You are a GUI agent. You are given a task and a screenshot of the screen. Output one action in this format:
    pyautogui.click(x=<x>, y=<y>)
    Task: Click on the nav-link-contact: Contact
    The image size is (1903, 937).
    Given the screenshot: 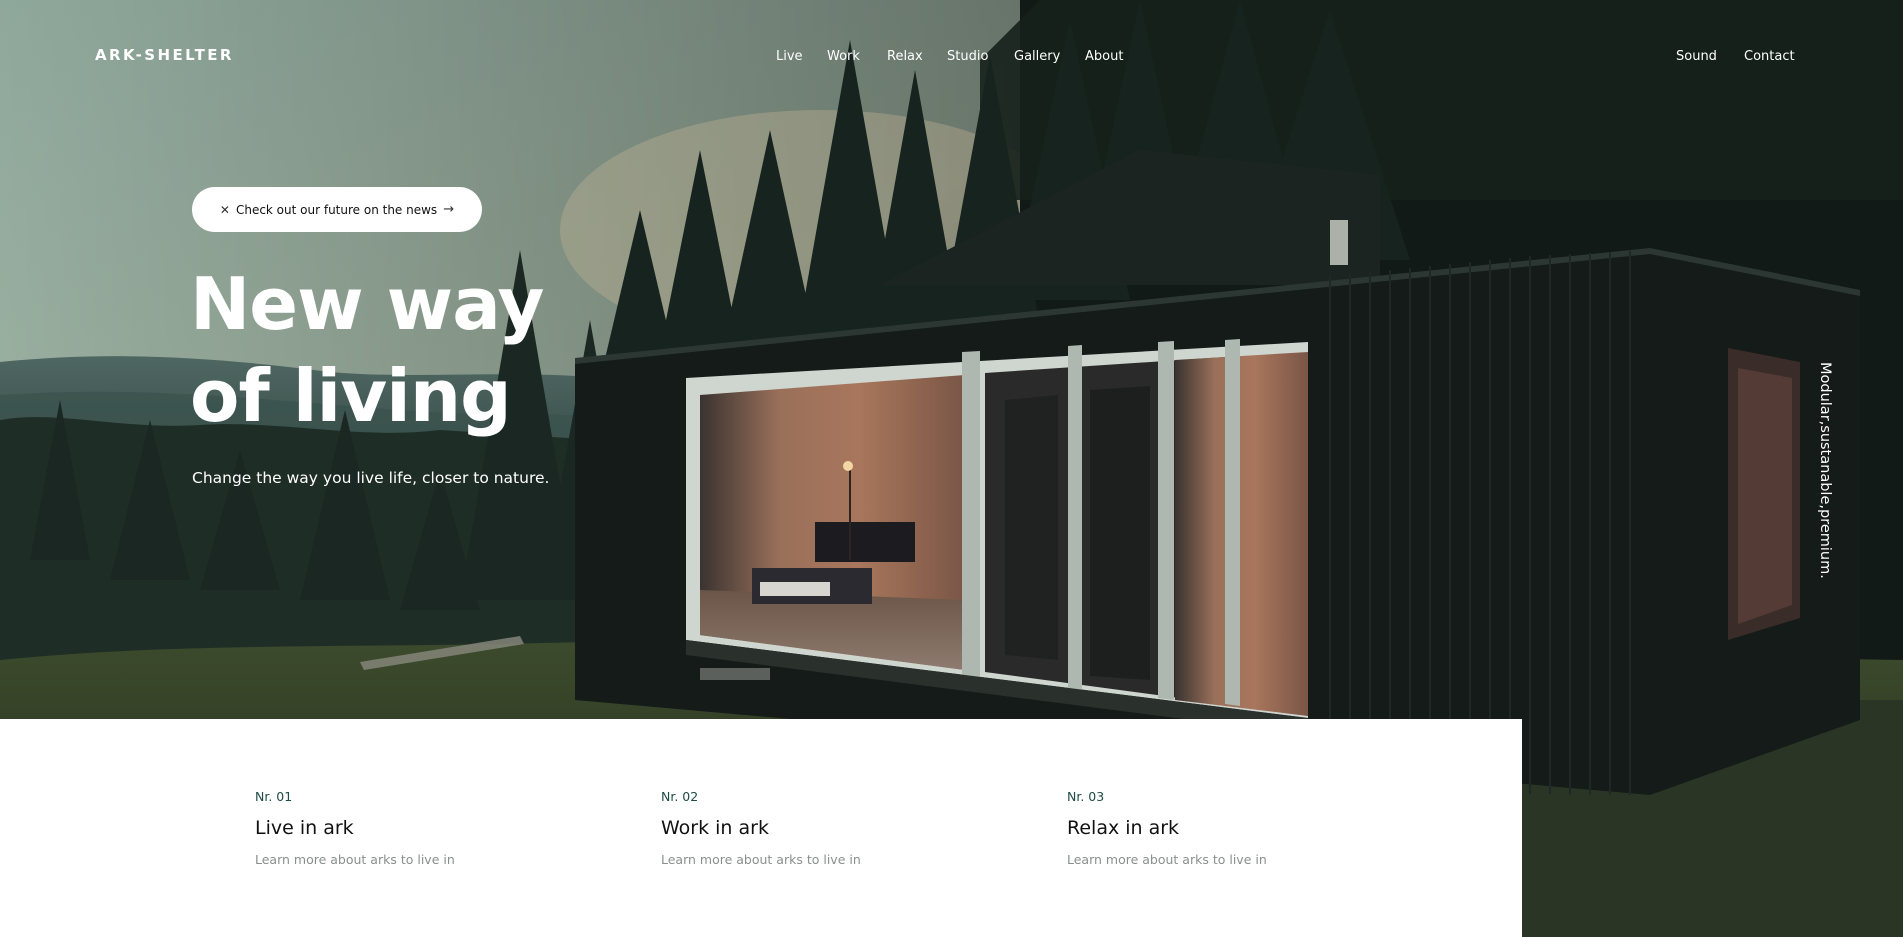 What is the action you would take?
    pyautogui.click(x=1769, y=56)
    